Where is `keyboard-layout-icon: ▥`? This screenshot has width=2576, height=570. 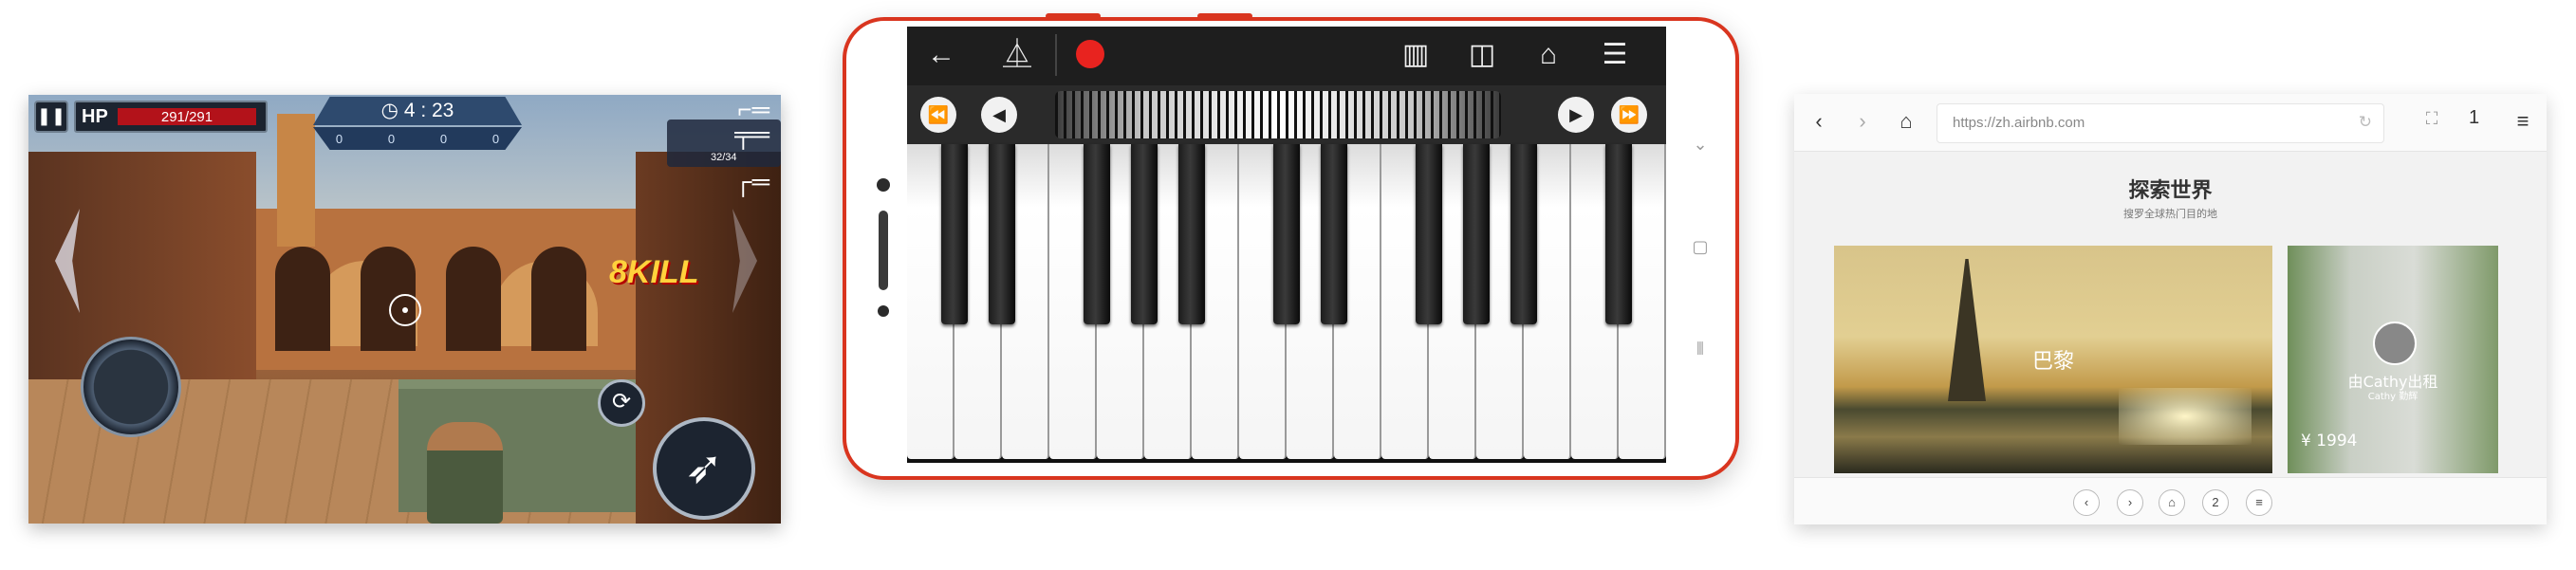
keyboard-layout-icon: ▥ is located at coordinates (1416, 55).